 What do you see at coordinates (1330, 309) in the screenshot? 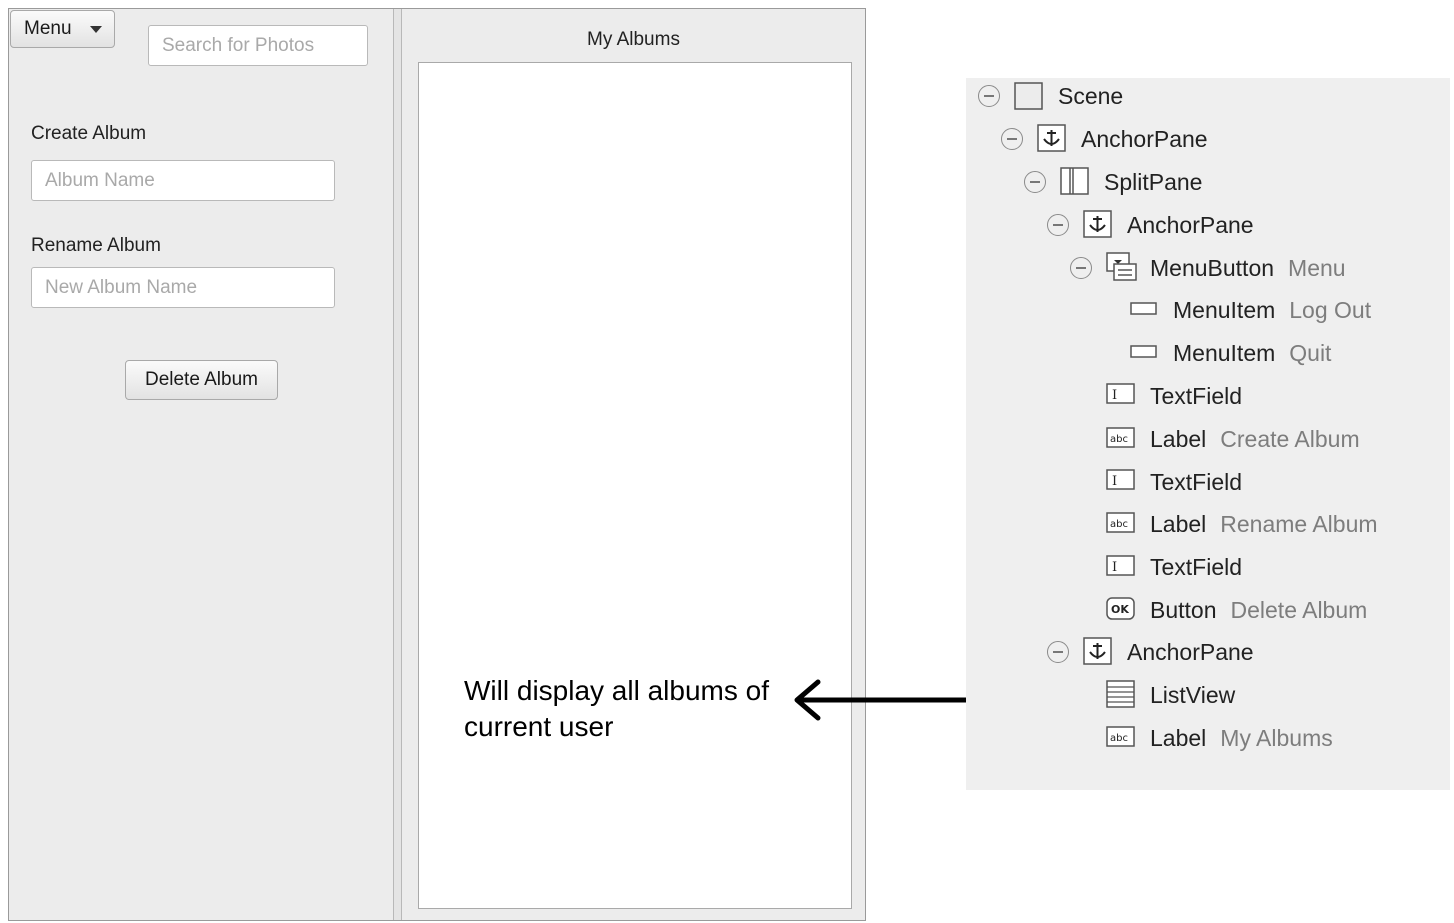
I see `tree-item-text: Log Out` at bounding box center [1330, 309].